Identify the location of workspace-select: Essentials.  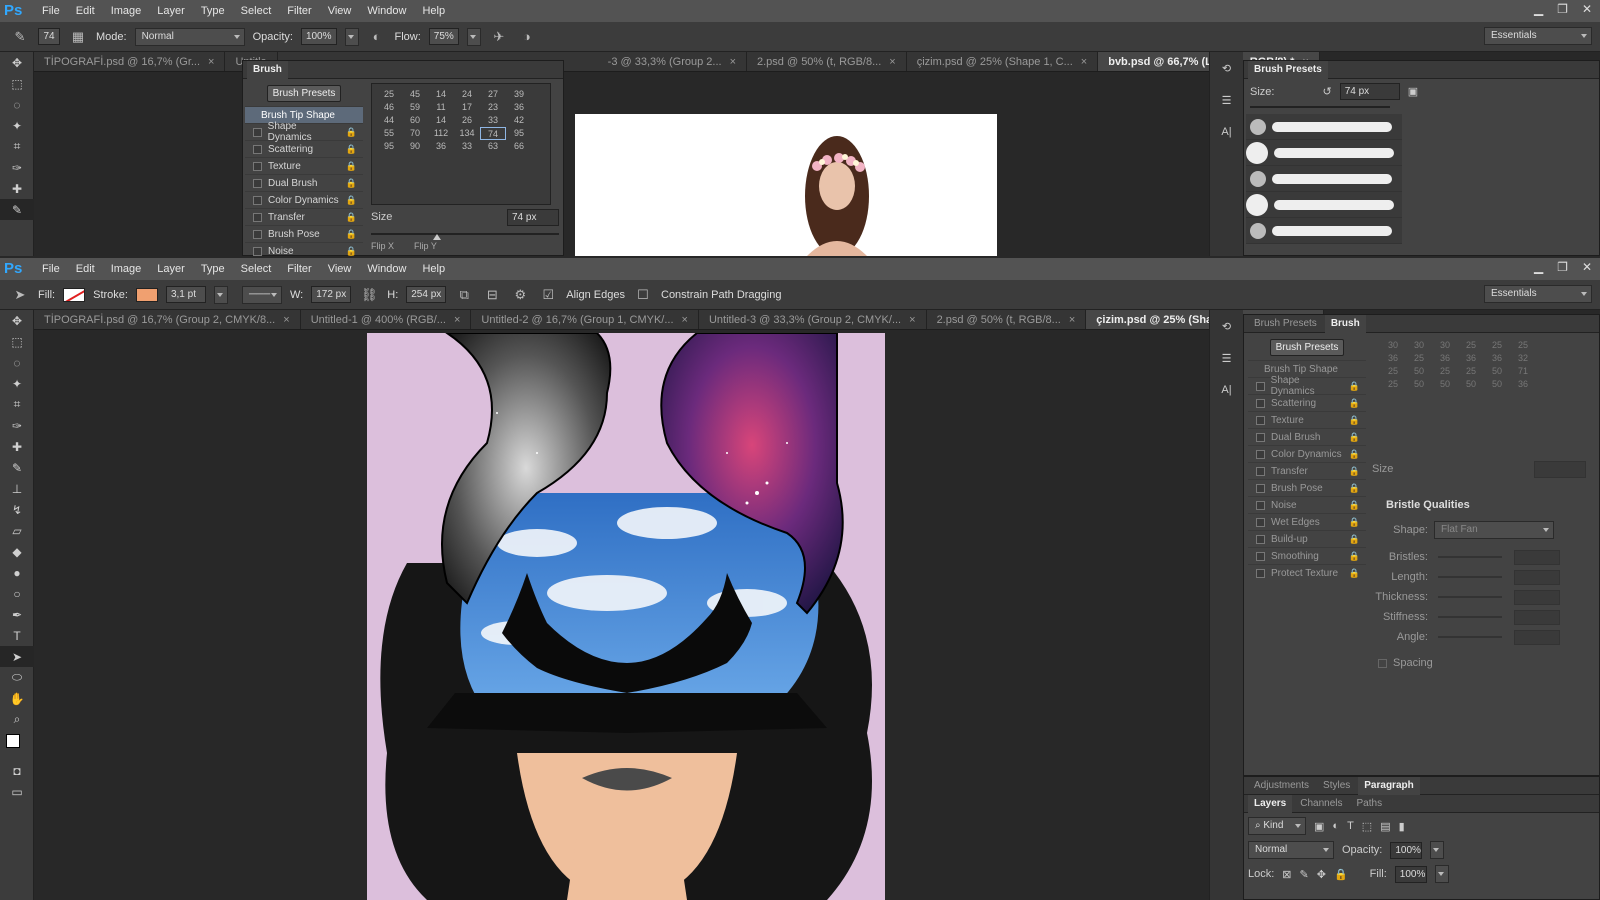
(1538, 294).